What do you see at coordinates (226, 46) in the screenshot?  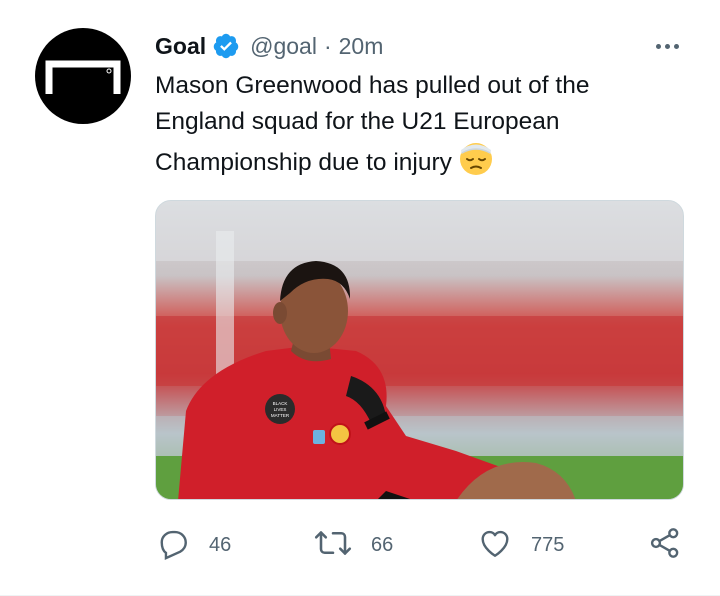 I see `verified-icon` at bounding box center [226, 46].